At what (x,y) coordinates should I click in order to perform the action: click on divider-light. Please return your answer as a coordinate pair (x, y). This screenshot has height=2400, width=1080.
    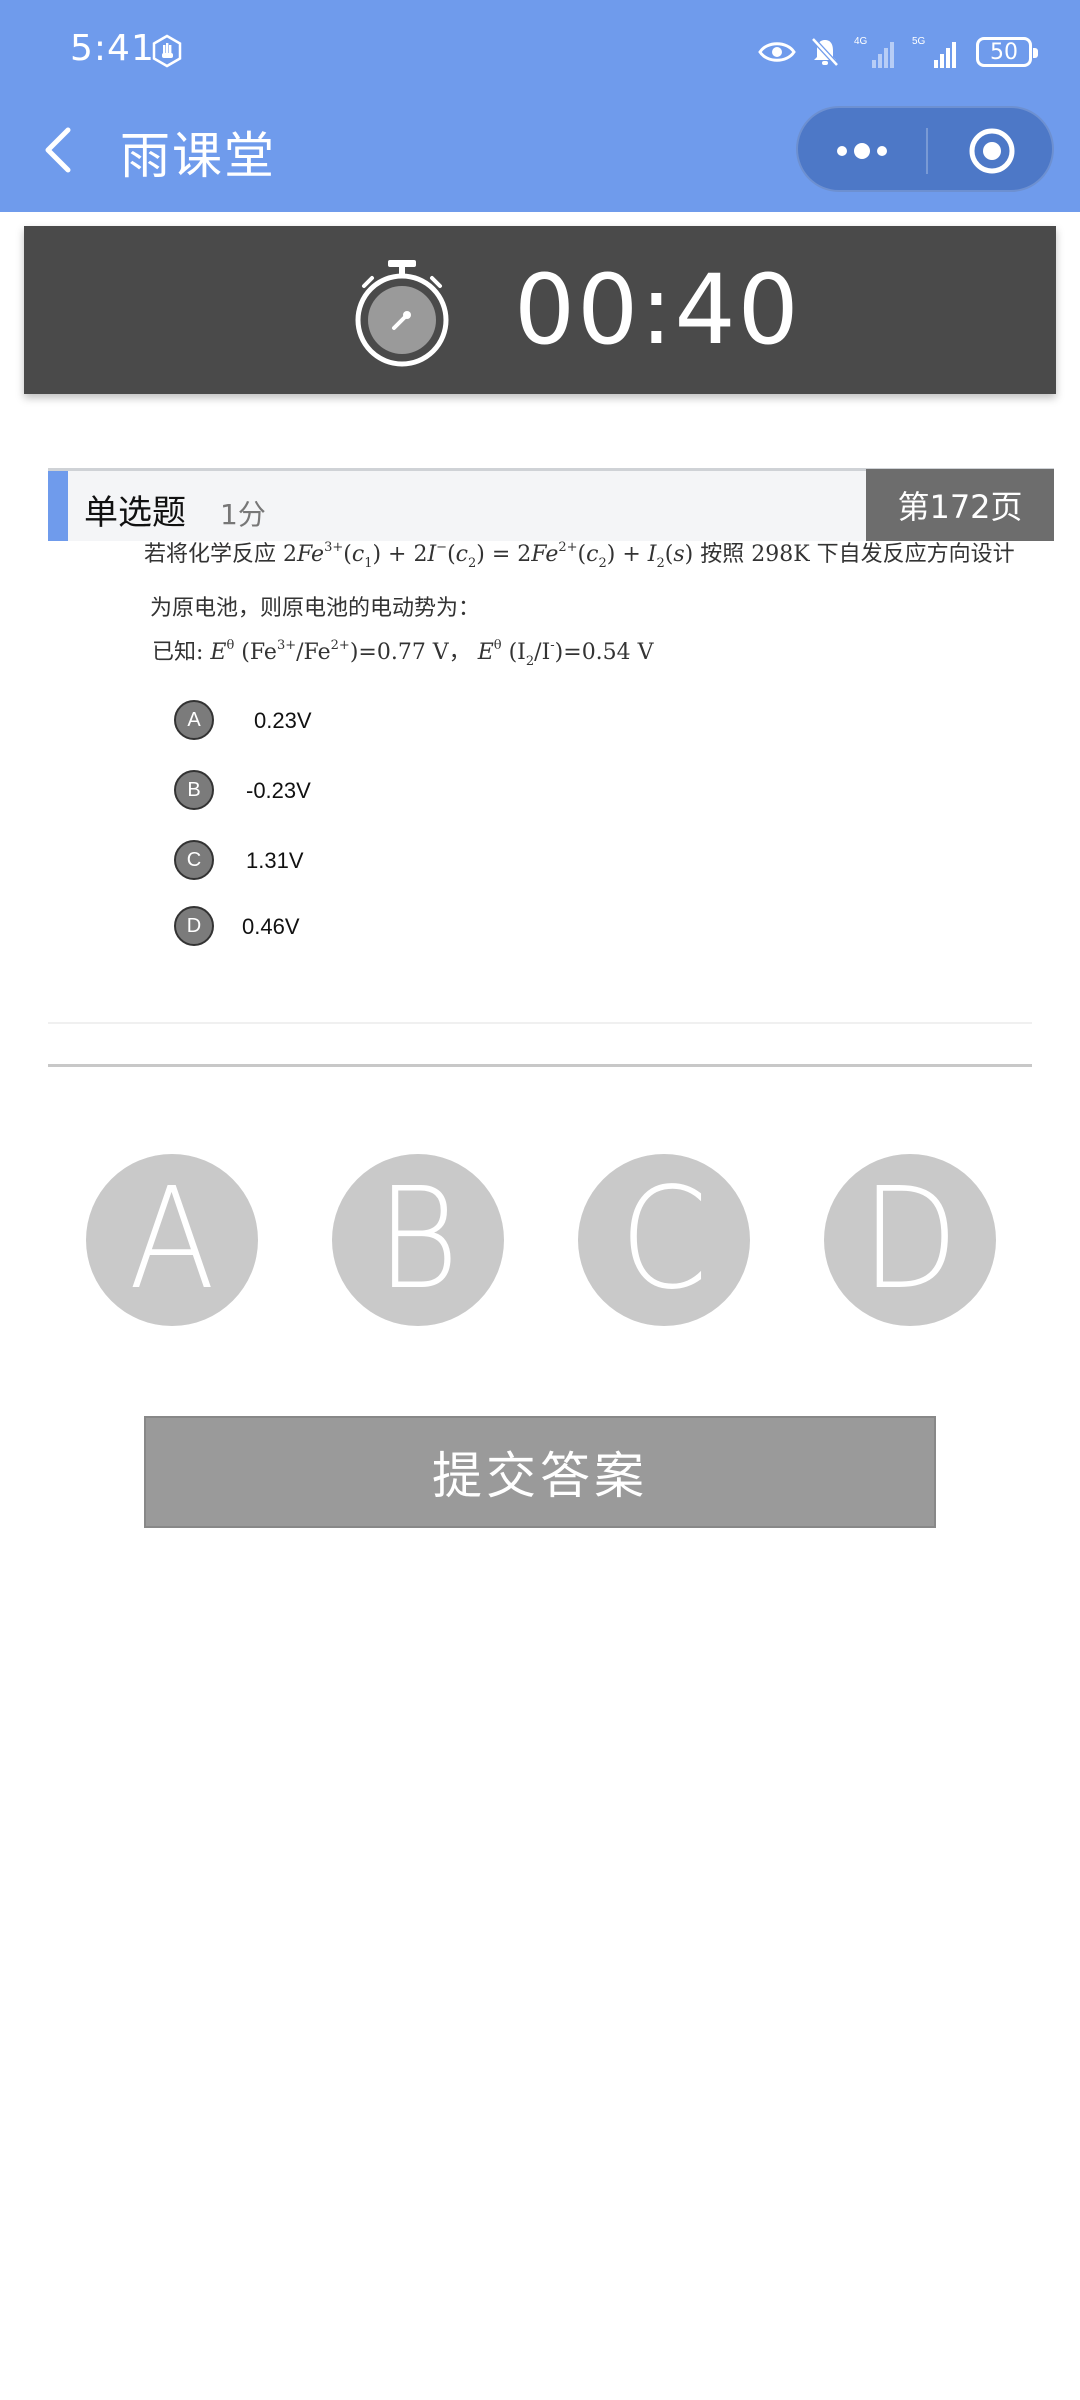
    Looking at the image, I should click on (540, 1023).